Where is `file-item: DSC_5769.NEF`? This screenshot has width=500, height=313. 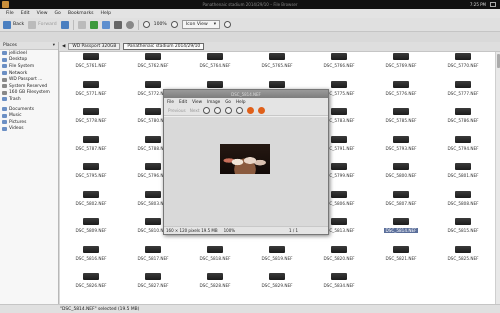
file-item: DSC_5769.NEF is located at coordinates (401, 65).